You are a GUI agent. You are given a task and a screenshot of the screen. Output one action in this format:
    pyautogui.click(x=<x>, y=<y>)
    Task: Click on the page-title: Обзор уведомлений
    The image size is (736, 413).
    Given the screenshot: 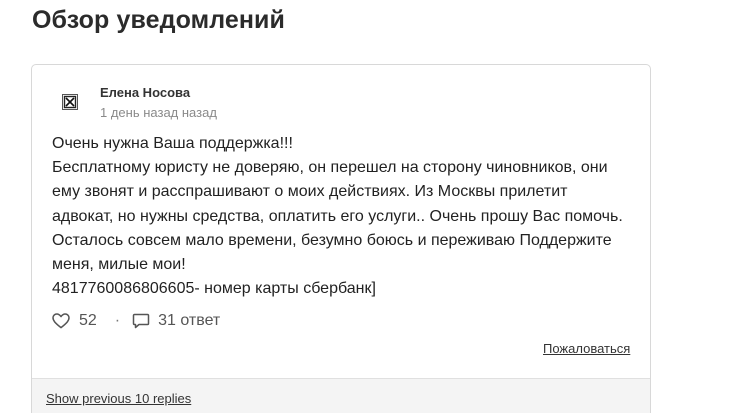 What is the action you would take?
    pyautogui.click(x=158, y=20)
    